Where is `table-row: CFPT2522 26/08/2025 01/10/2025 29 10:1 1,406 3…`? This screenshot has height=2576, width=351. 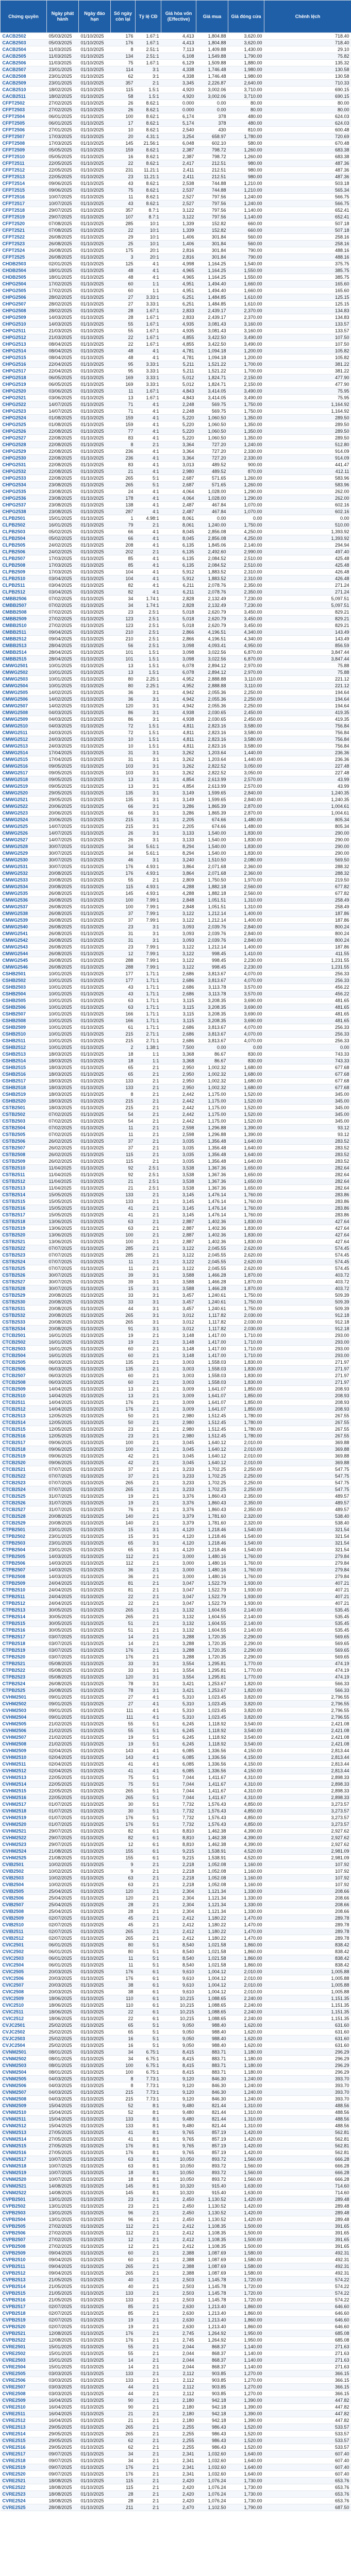
table-row: CFPT2522 26/08/2025 01/10/2025 29 10:1 1,406 3… is located at coordinates (175, 237).